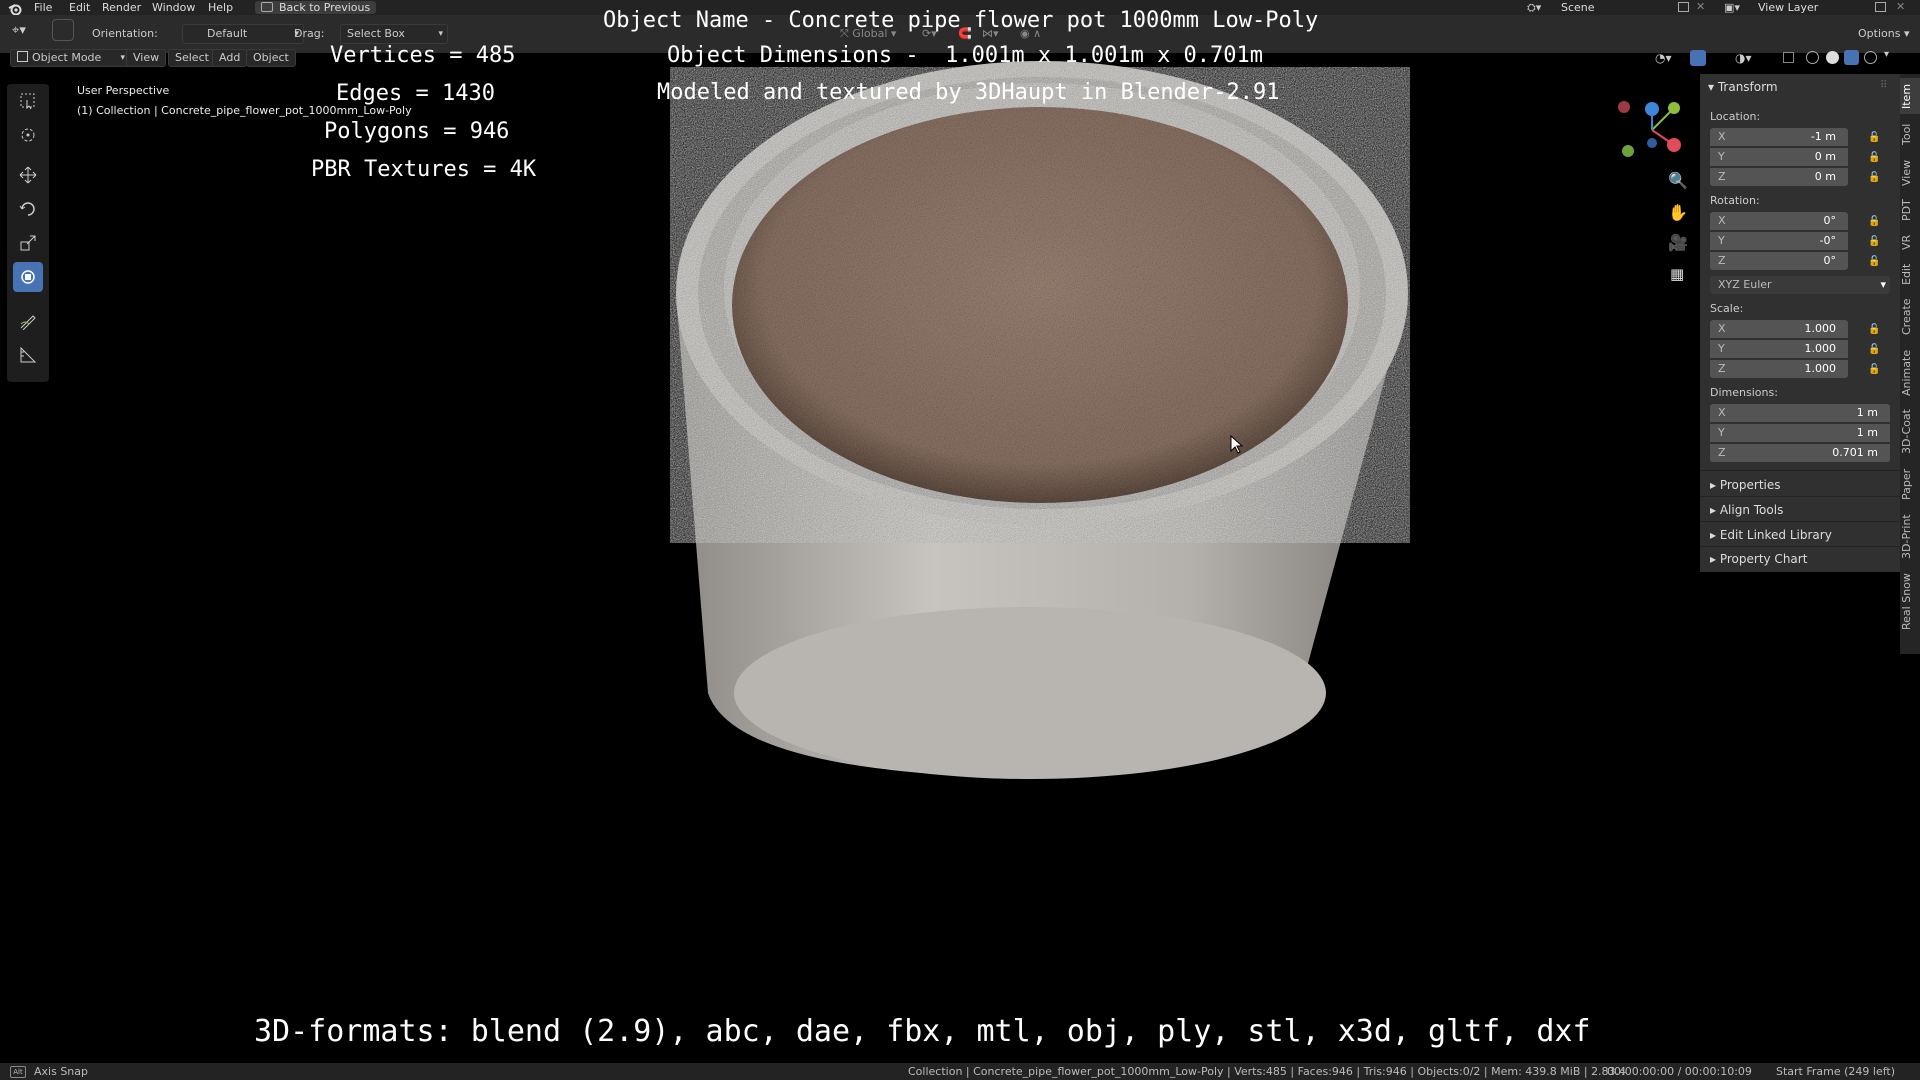  I want to click on menu-render: Render, so click(121, 7).